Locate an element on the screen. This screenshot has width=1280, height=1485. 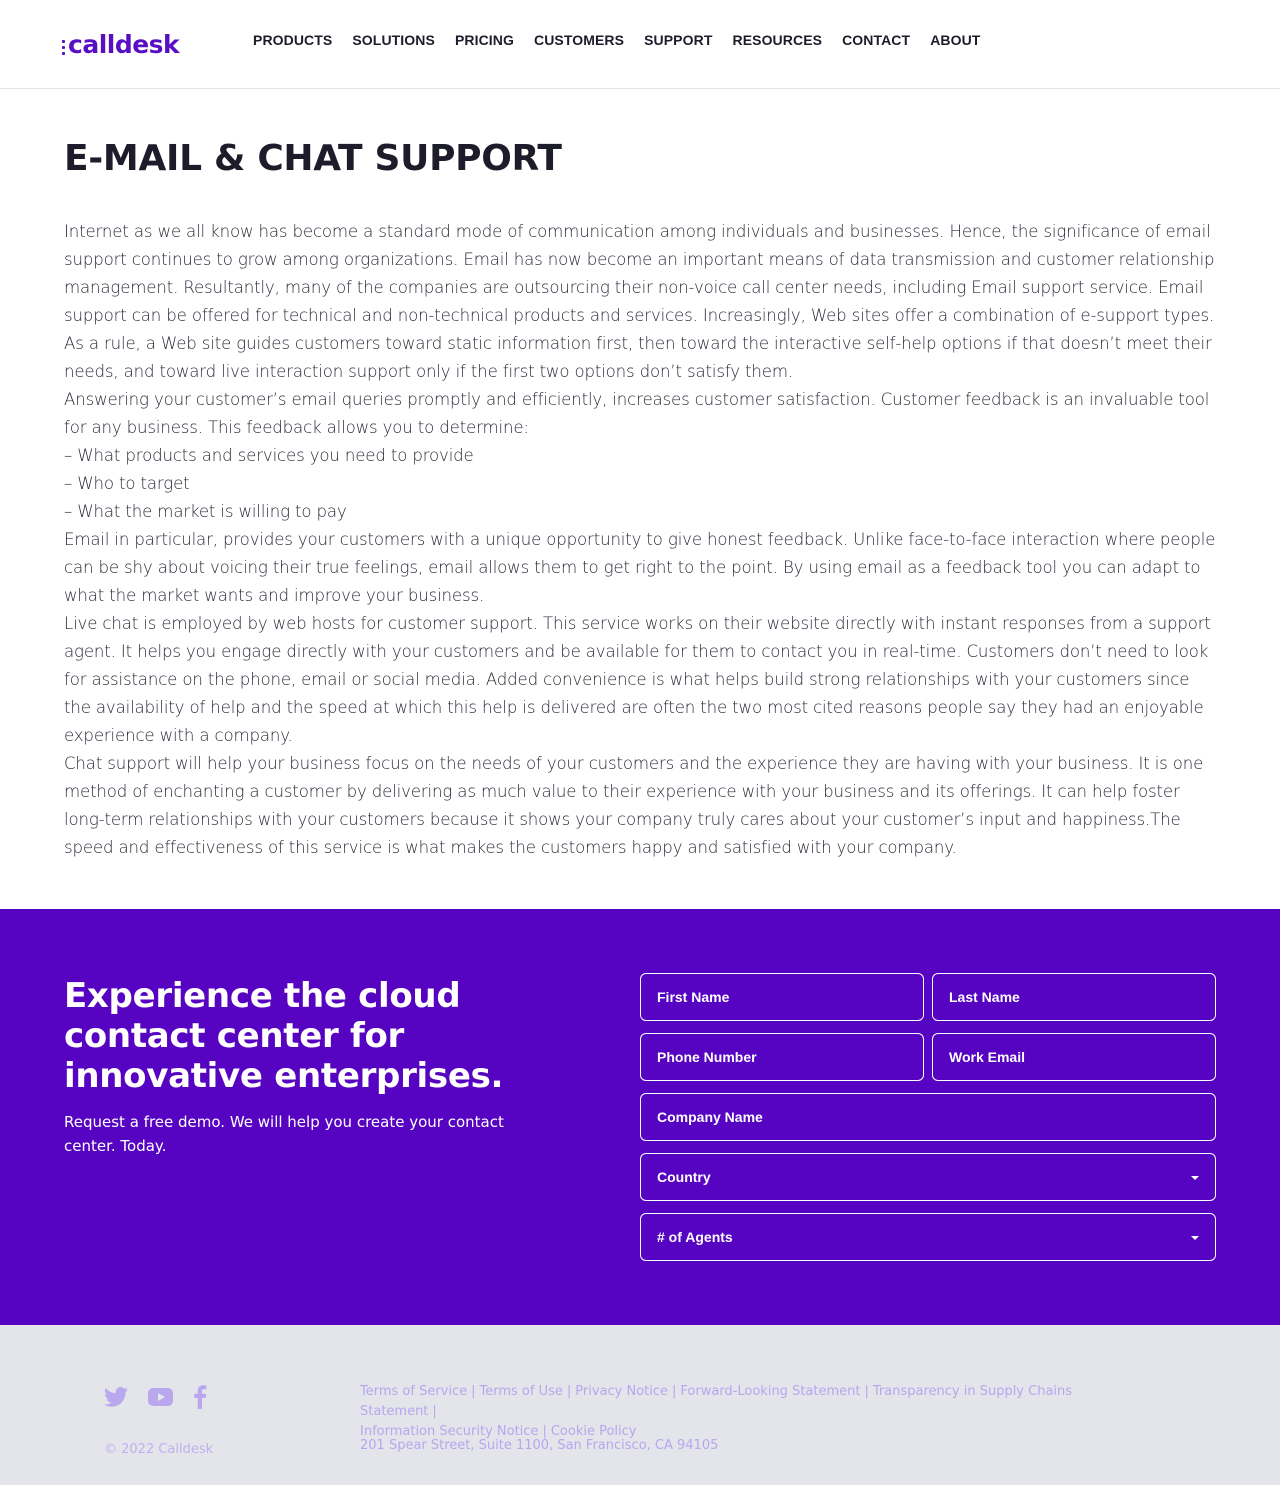
terms-of-service-link: Terms of Service is located at coordinates (413, 1391).